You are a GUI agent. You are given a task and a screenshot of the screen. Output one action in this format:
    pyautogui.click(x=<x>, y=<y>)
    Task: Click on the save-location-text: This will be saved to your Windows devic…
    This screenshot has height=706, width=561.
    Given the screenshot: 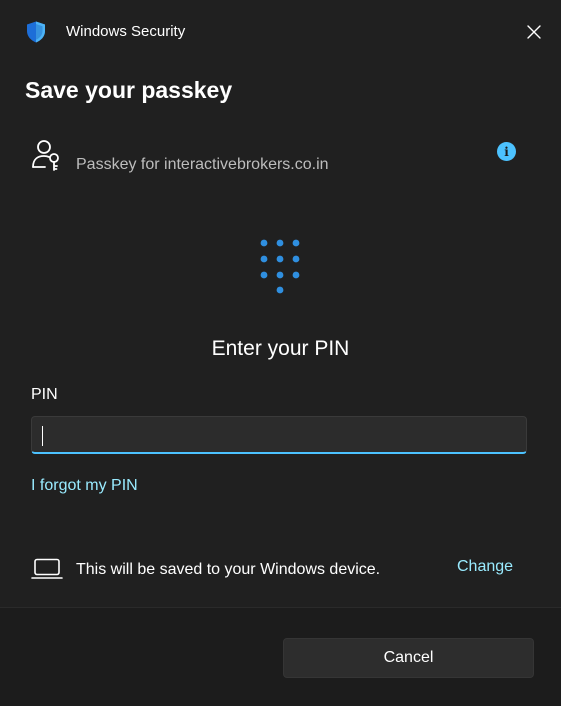 What is the action you would take?
    pyautogui.click(x=228, y=569)
    